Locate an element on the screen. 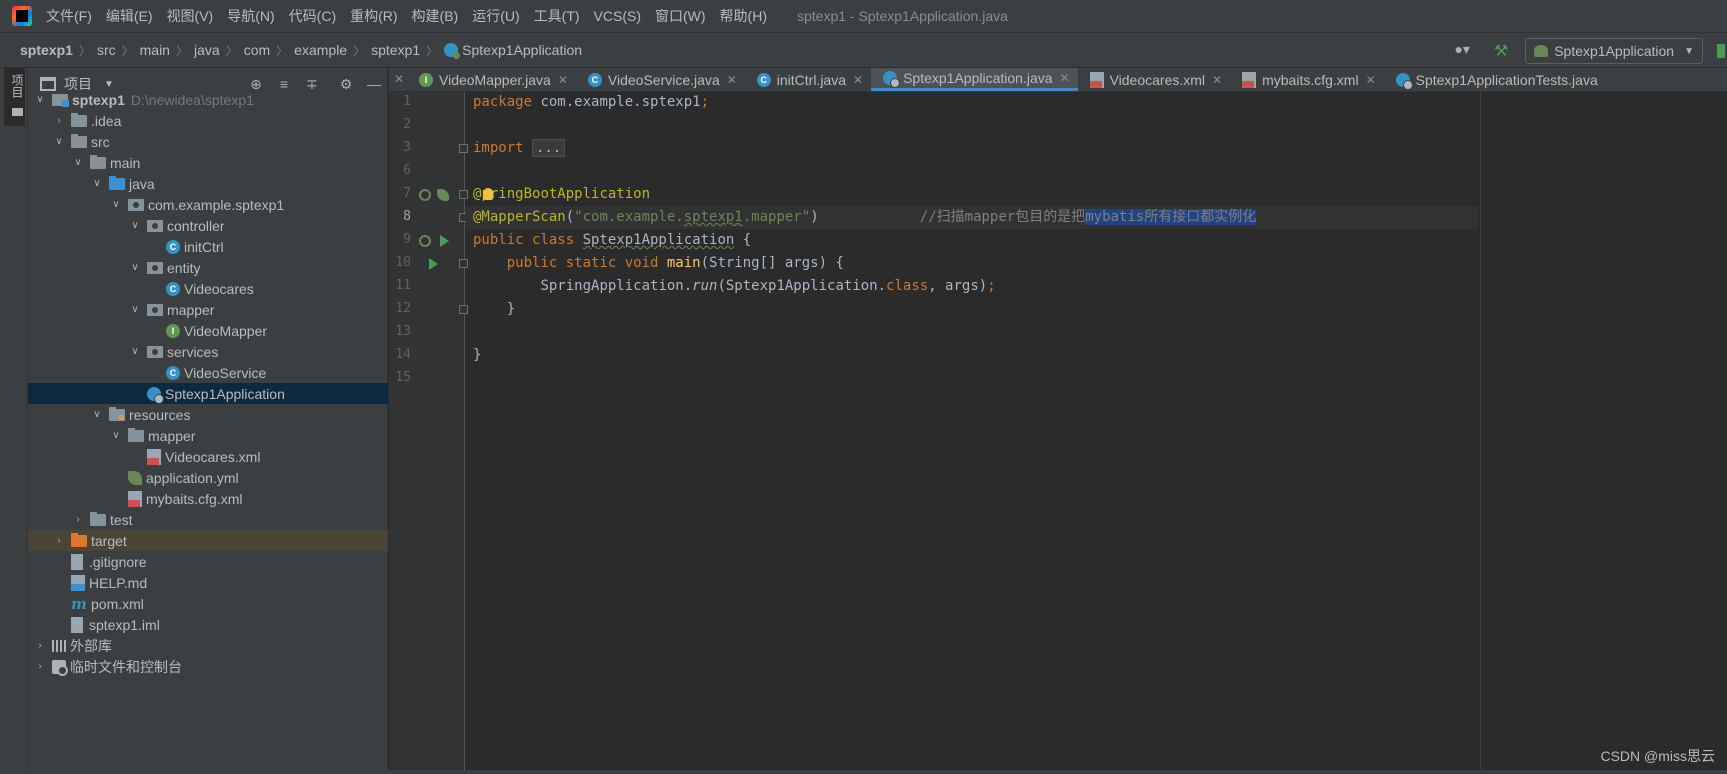 The height and width of the screenshot is (774, 1727). tab-sptexp1application: Sptexp1Application.java ✕ is located at coordinates (974, 79).